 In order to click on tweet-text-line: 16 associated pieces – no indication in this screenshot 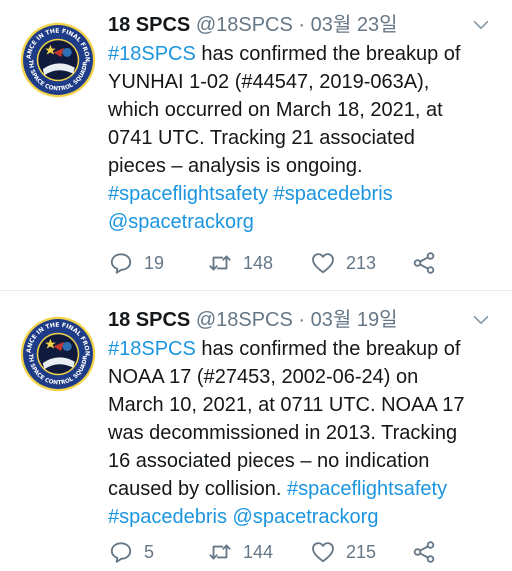, I will do `click(304, 461)`.